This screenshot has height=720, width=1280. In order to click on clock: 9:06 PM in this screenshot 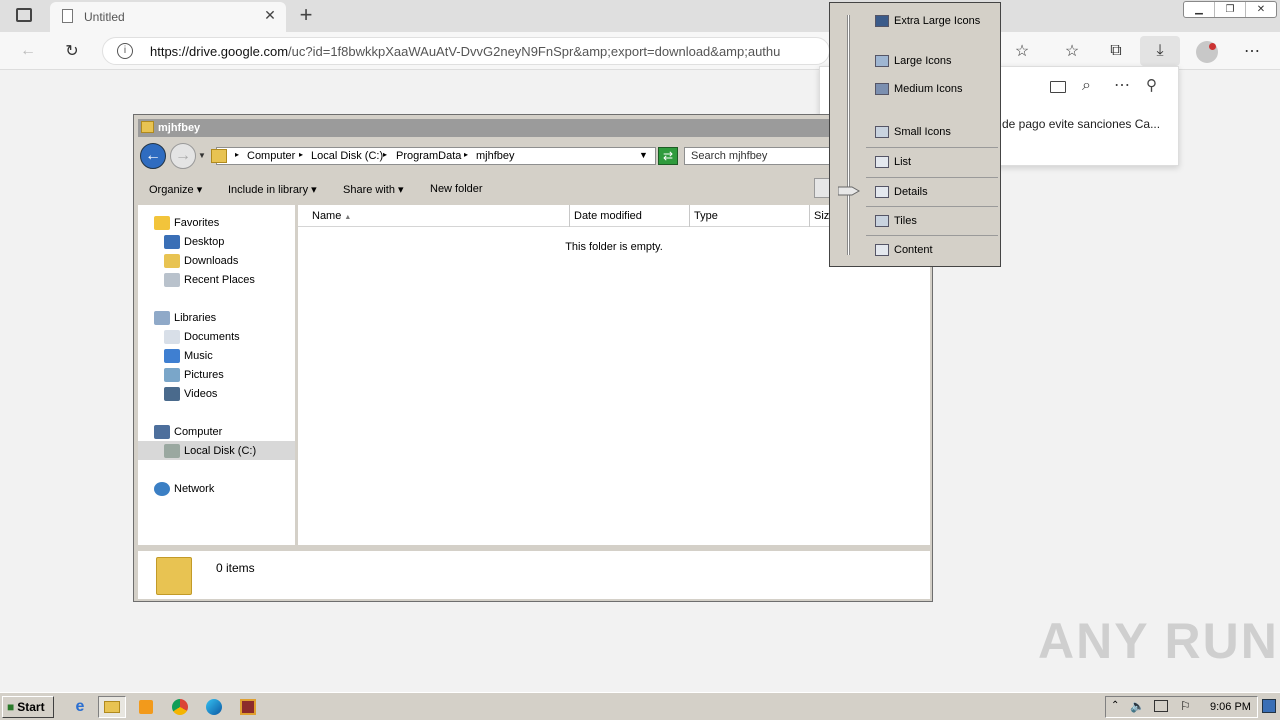, I will do `click(1230, 707)`.